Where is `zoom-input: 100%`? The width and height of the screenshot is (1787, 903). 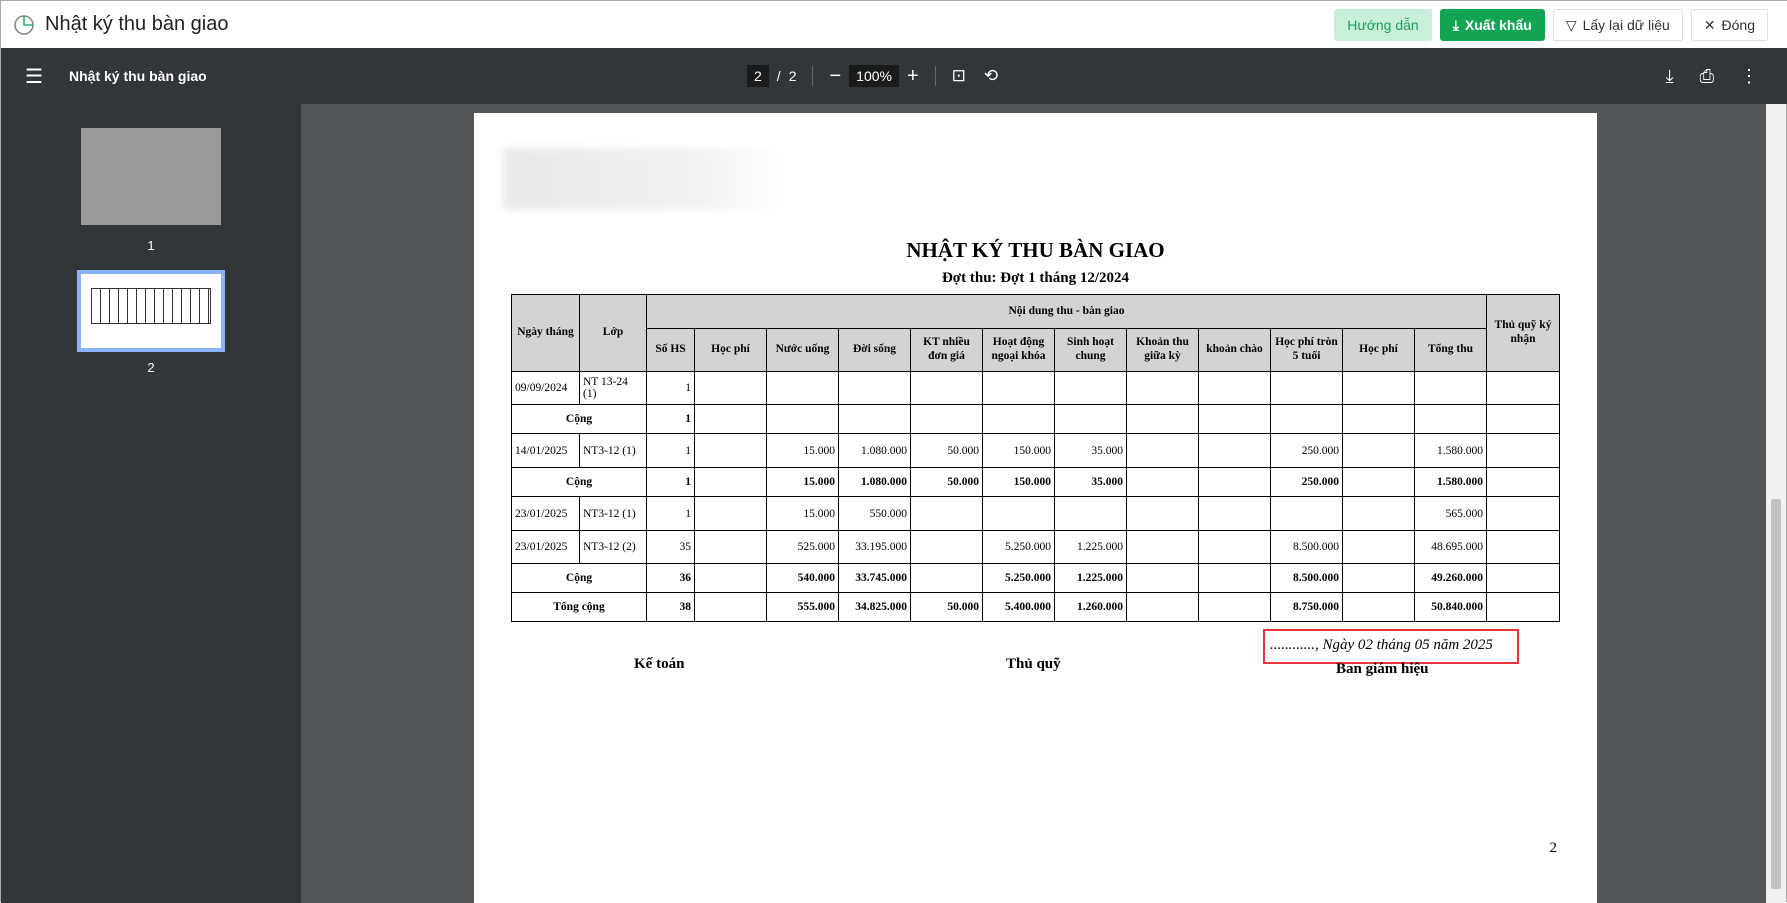
zoom-input: 100% is located at coordinates (874, 76).